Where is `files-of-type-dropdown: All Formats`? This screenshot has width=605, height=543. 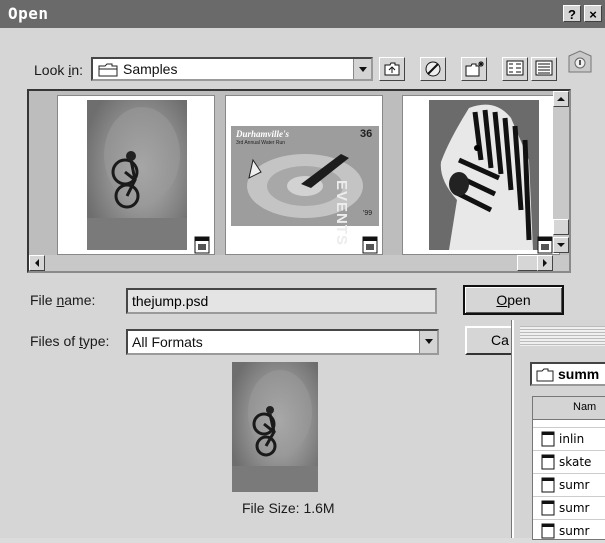
files-of-type-dropdown: All Formats is located at coordinates (282, 342).